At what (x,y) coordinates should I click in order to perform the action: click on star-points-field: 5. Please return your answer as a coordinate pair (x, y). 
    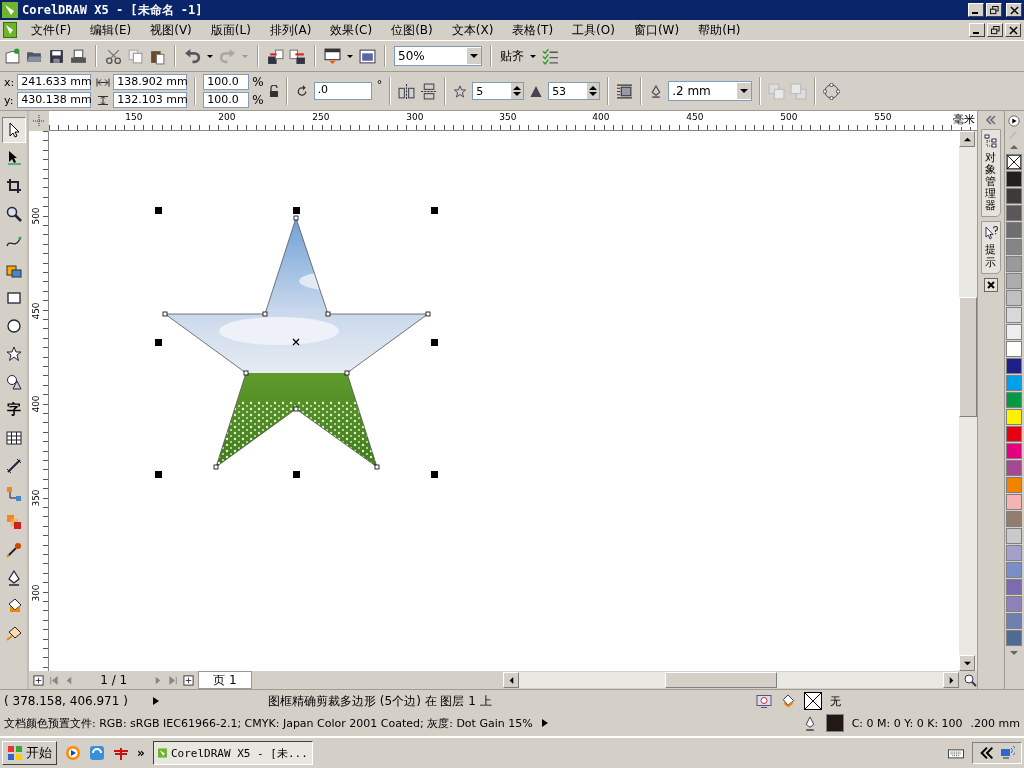
    Looking at the image, I should click on (498, 91).